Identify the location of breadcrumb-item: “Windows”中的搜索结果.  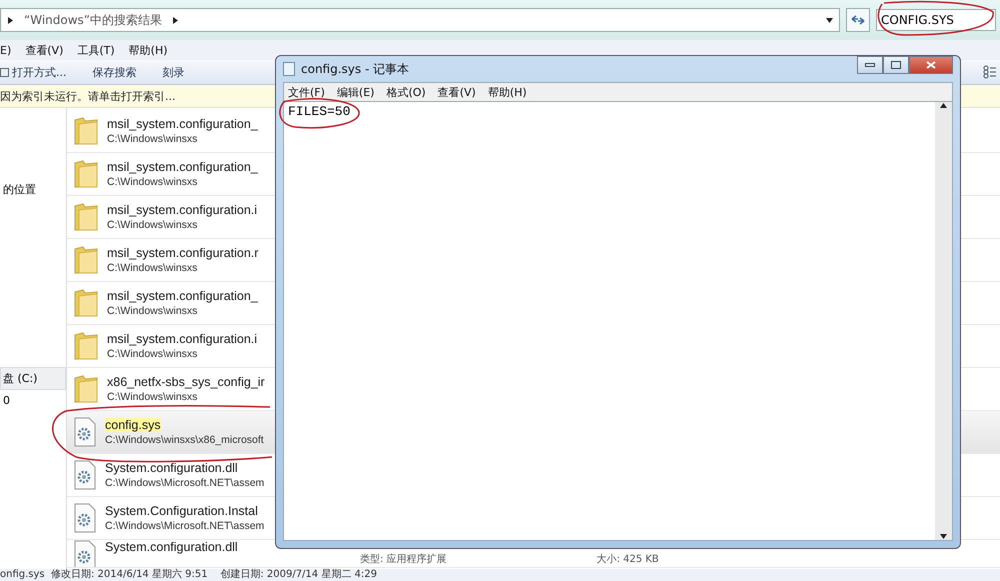
(93, 20).